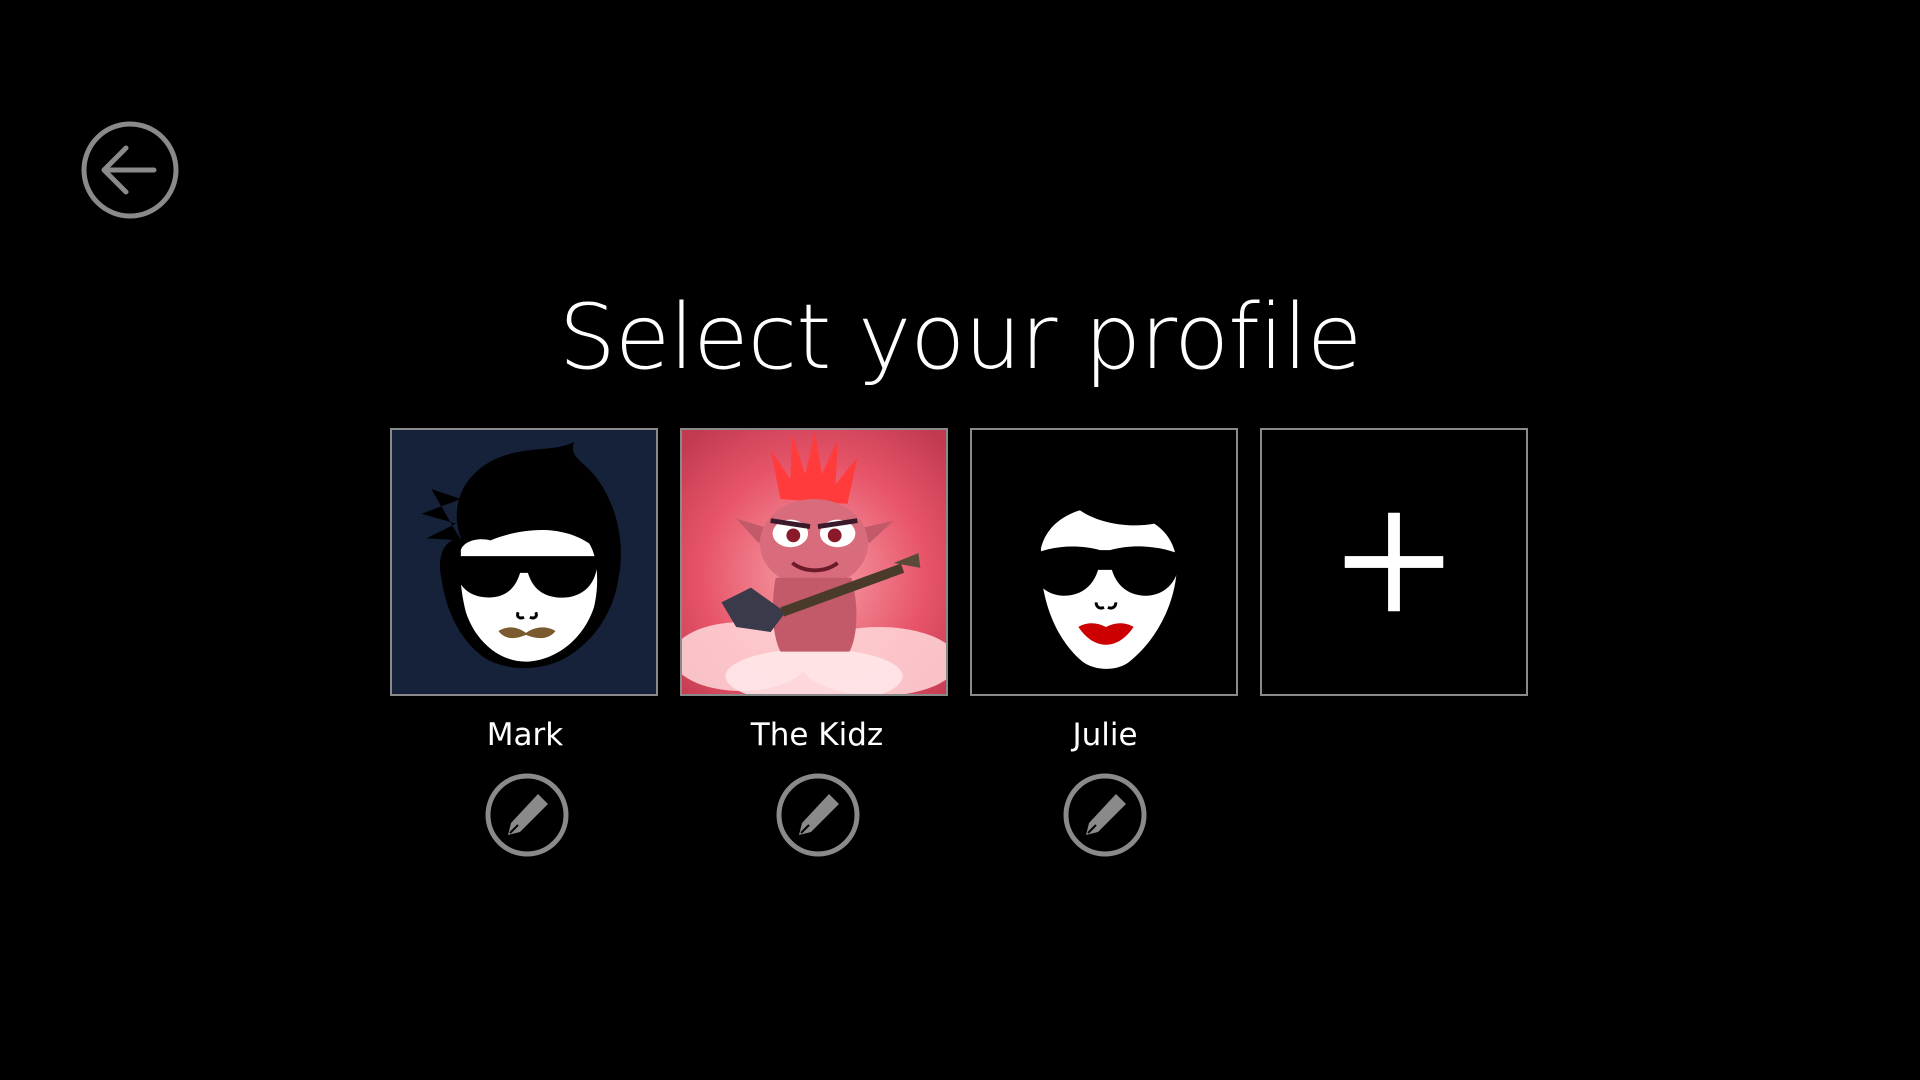  I want to click on plus-icon, so click(1394, 562).